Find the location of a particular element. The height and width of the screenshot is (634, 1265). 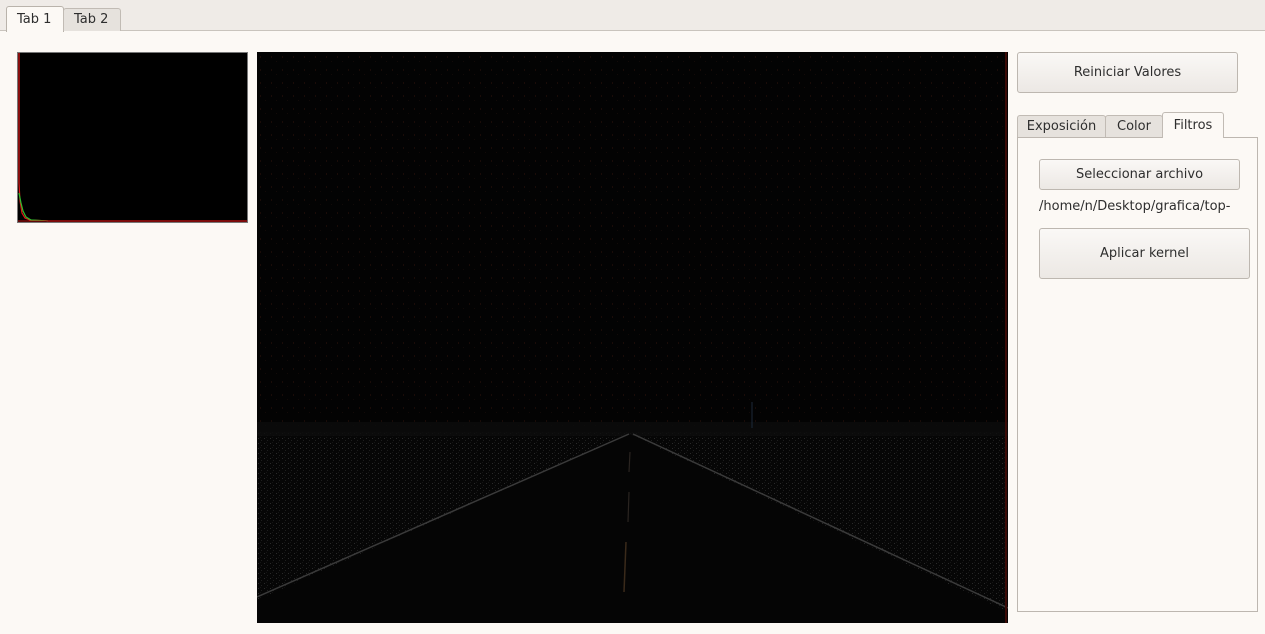

tab-exposicion: Exposición is located at coordinates (1061, 126).